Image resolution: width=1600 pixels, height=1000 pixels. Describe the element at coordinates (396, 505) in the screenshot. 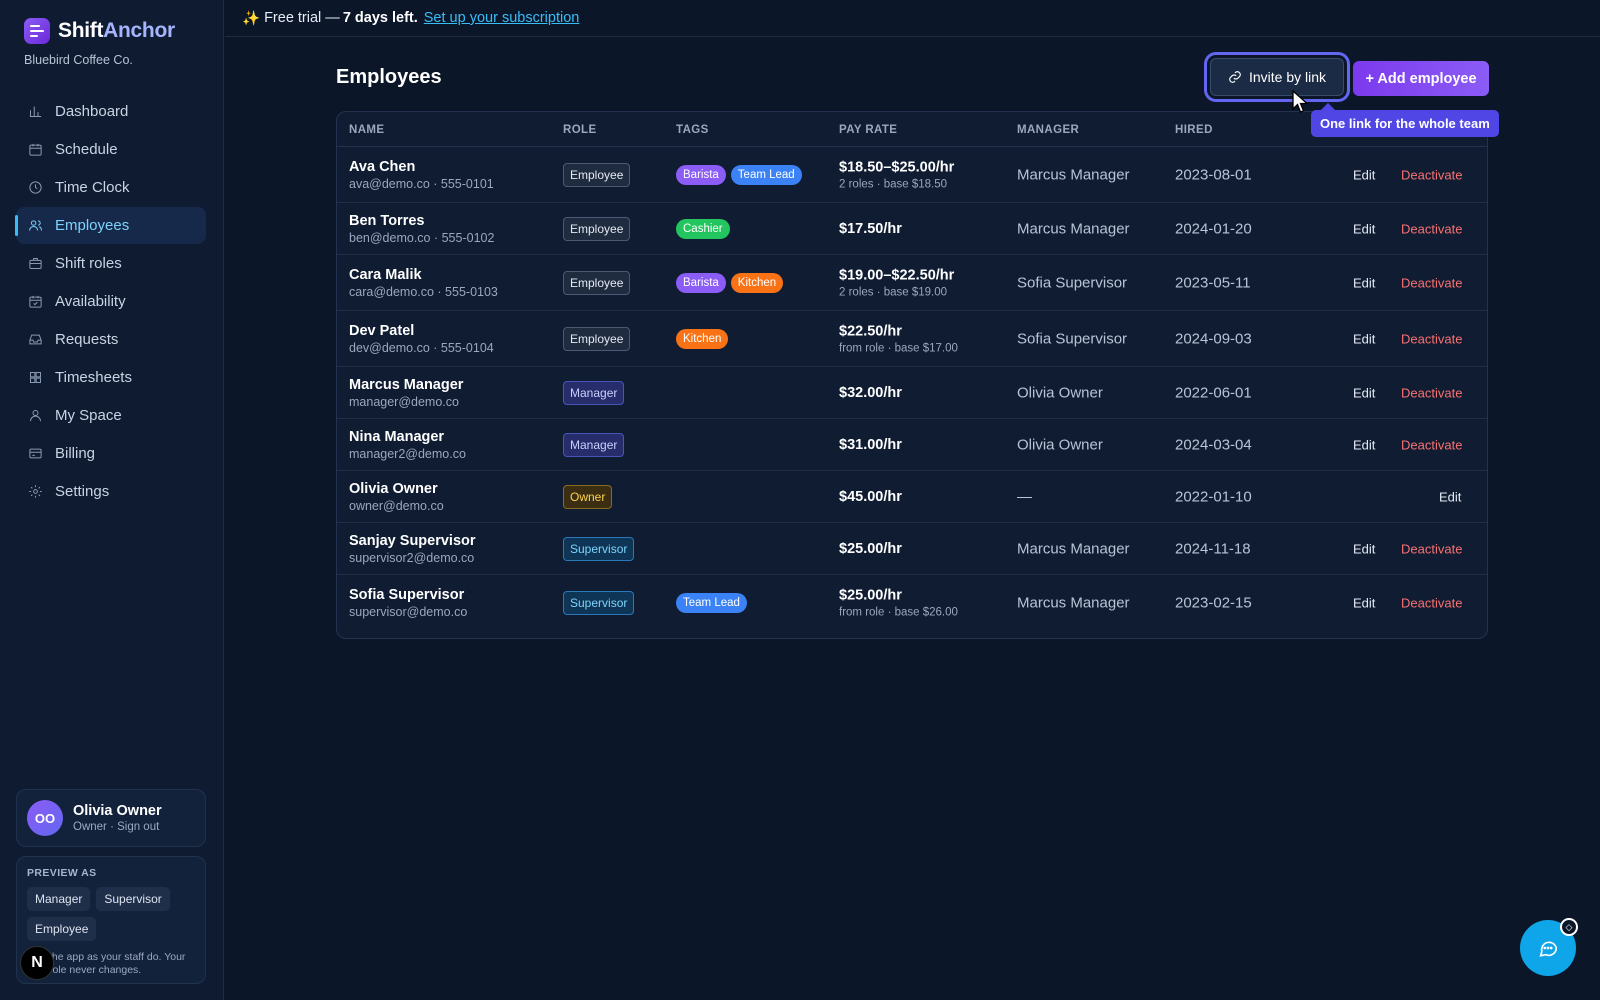

I see `employee-contact: owner@demo.co` at that location.